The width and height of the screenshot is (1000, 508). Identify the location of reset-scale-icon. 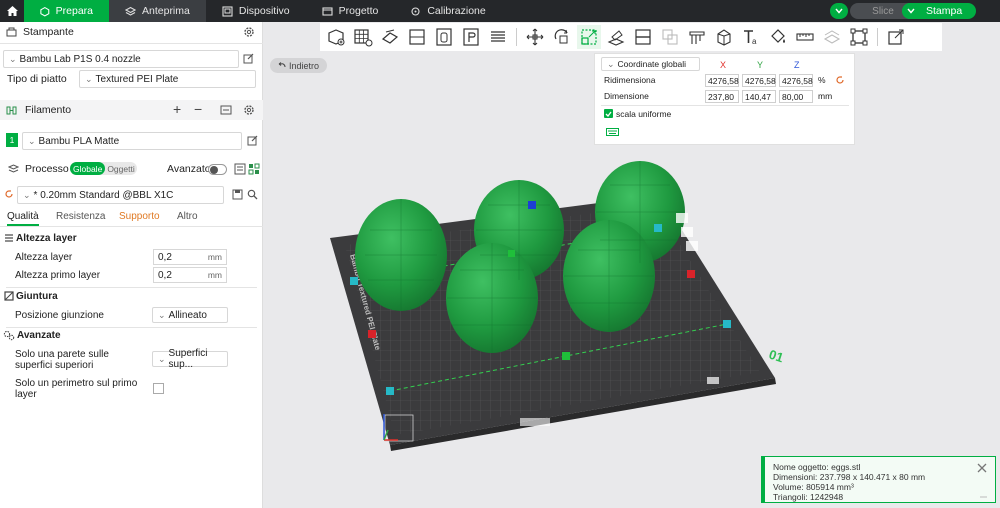
(840, 80).